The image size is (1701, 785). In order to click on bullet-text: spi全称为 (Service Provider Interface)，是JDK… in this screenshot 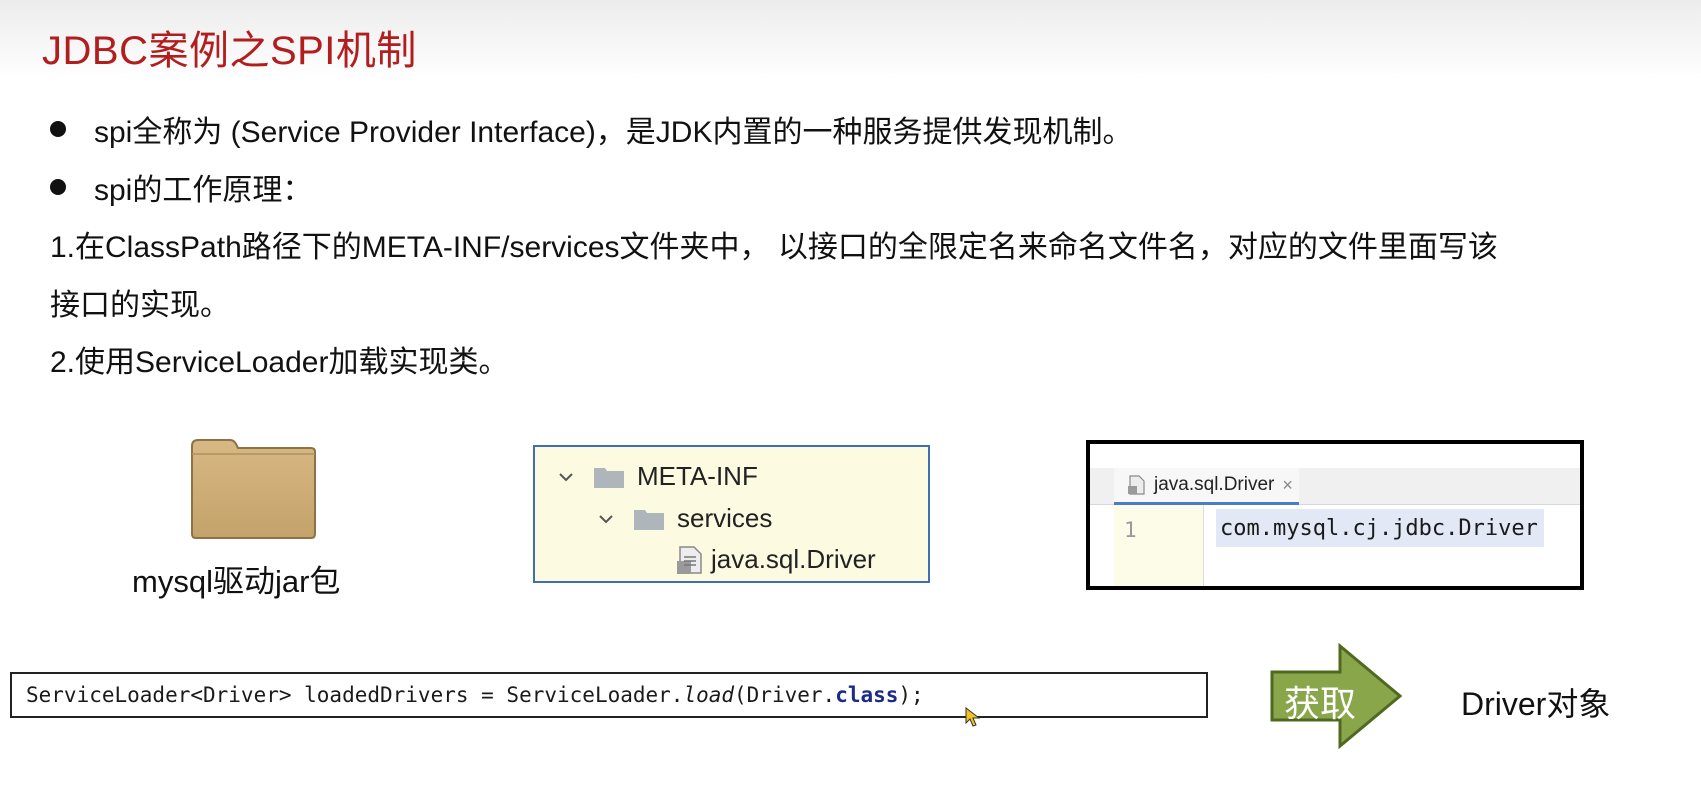, I will do `click(613, 132)`.